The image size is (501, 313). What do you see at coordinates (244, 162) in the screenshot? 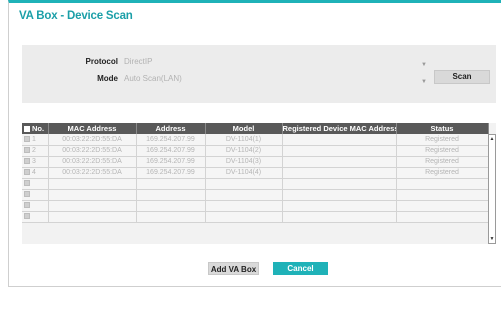
I see `cell-model: DV-1104(3)` at bounding box center [244, 162].